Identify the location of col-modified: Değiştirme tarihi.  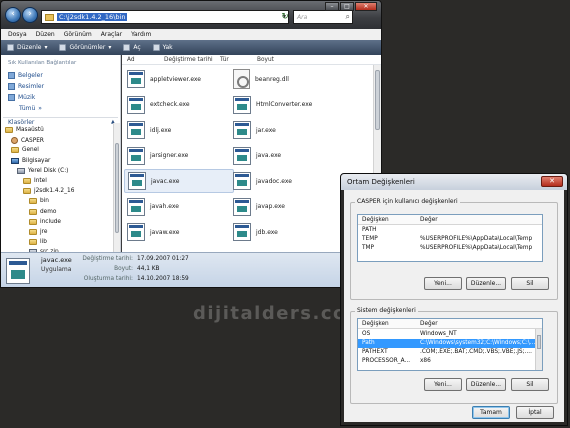
(188, 60).